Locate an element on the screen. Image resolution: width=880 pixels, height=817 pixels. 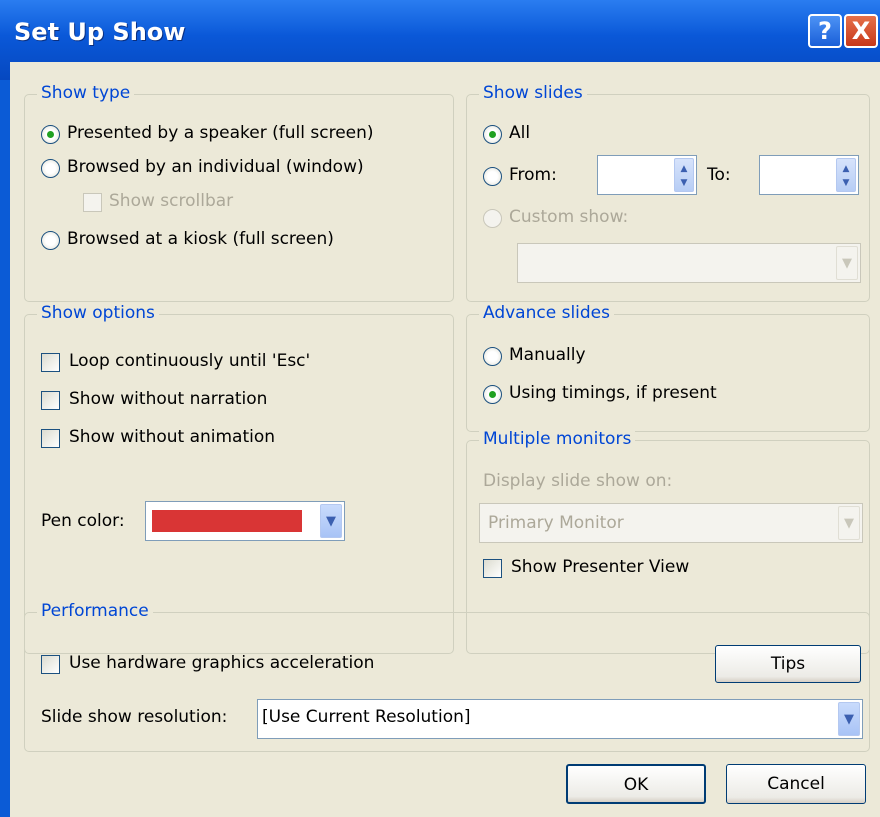
radio-label: Presented by a speaker (full screen) is located at coordinates (220, 133).